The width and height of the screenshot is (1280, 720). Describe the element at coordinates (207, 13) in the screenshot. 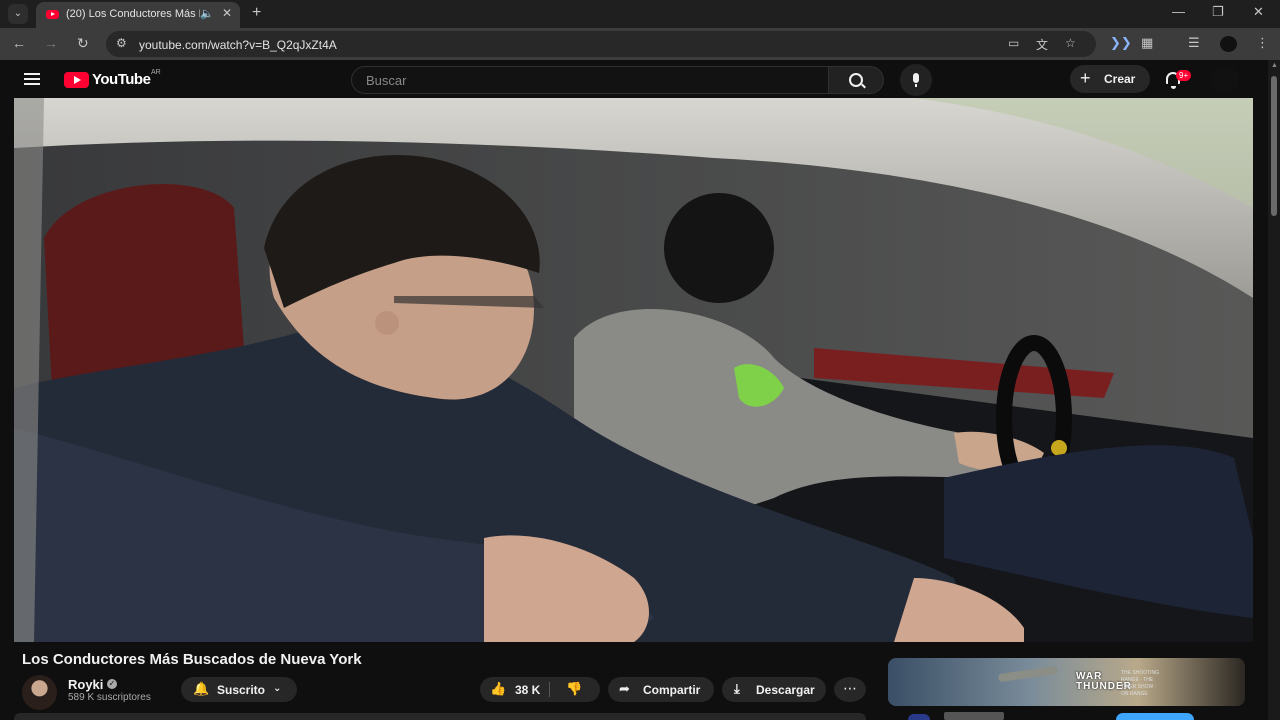

I see `speaker-icon: 🔈` at that location.